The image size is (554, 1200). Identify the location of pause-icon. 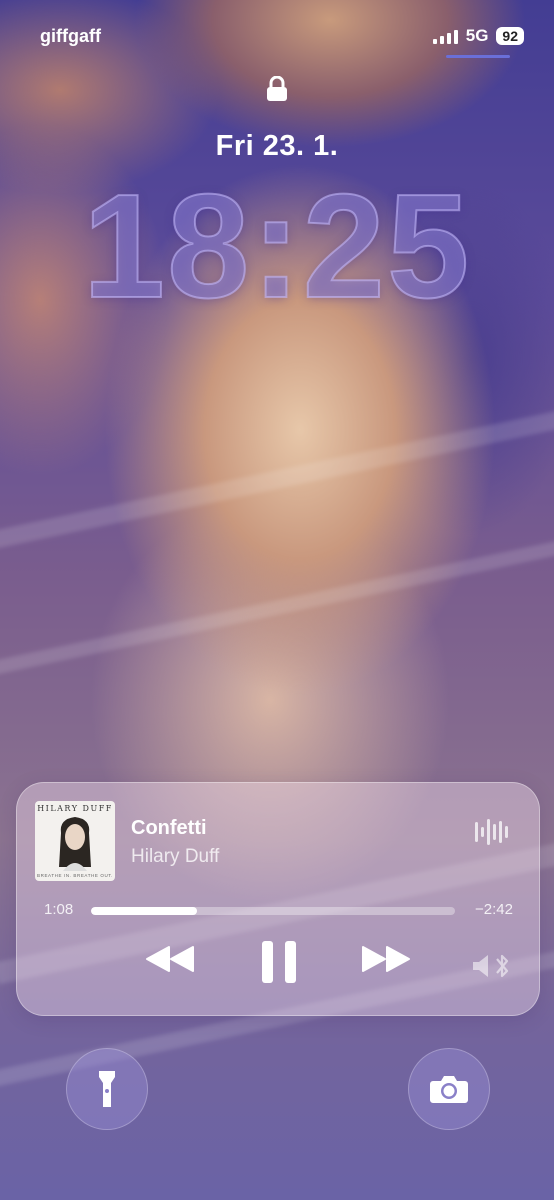
(279, 962).